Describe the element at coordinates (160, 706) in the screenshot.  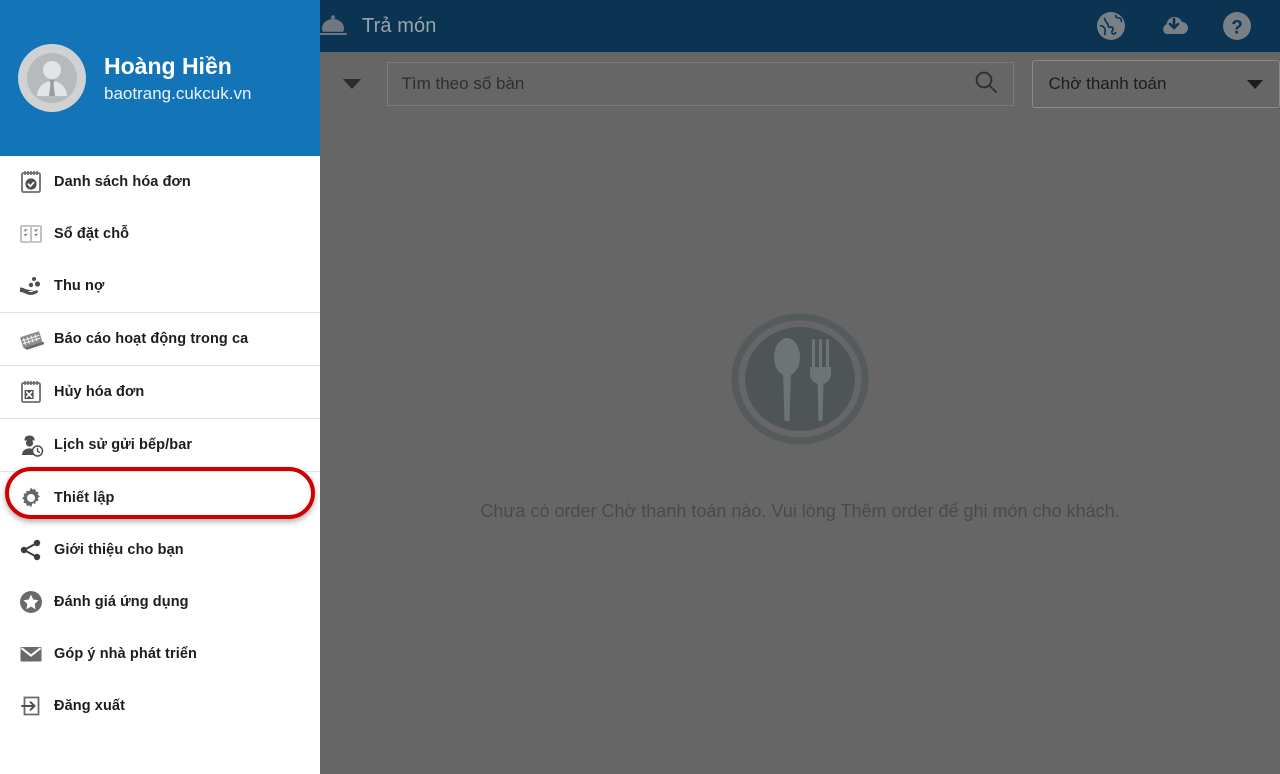
I see `sidebar-item-logout: Đăng xuất` at that location.